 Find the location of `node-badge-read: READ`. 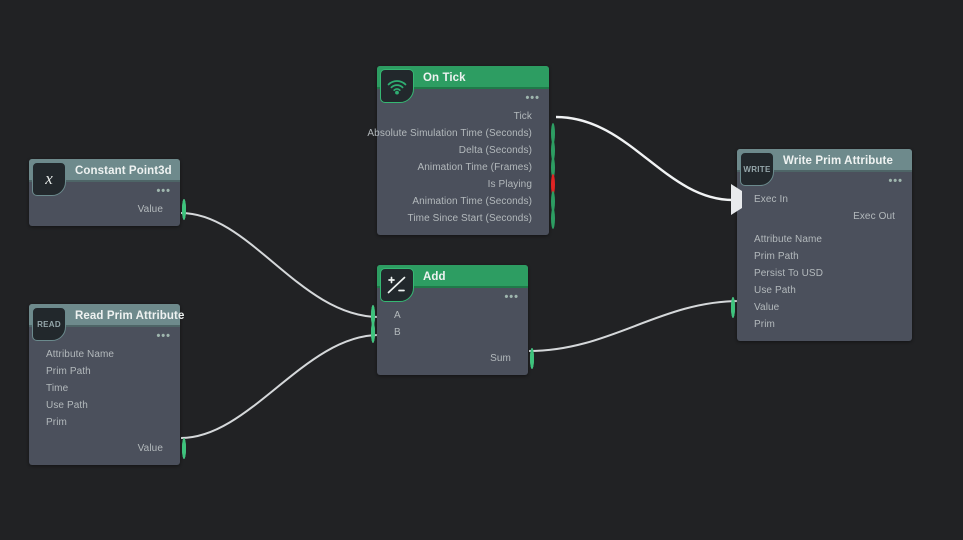

node-badge-read: READ is located at coordinates (49, 324).